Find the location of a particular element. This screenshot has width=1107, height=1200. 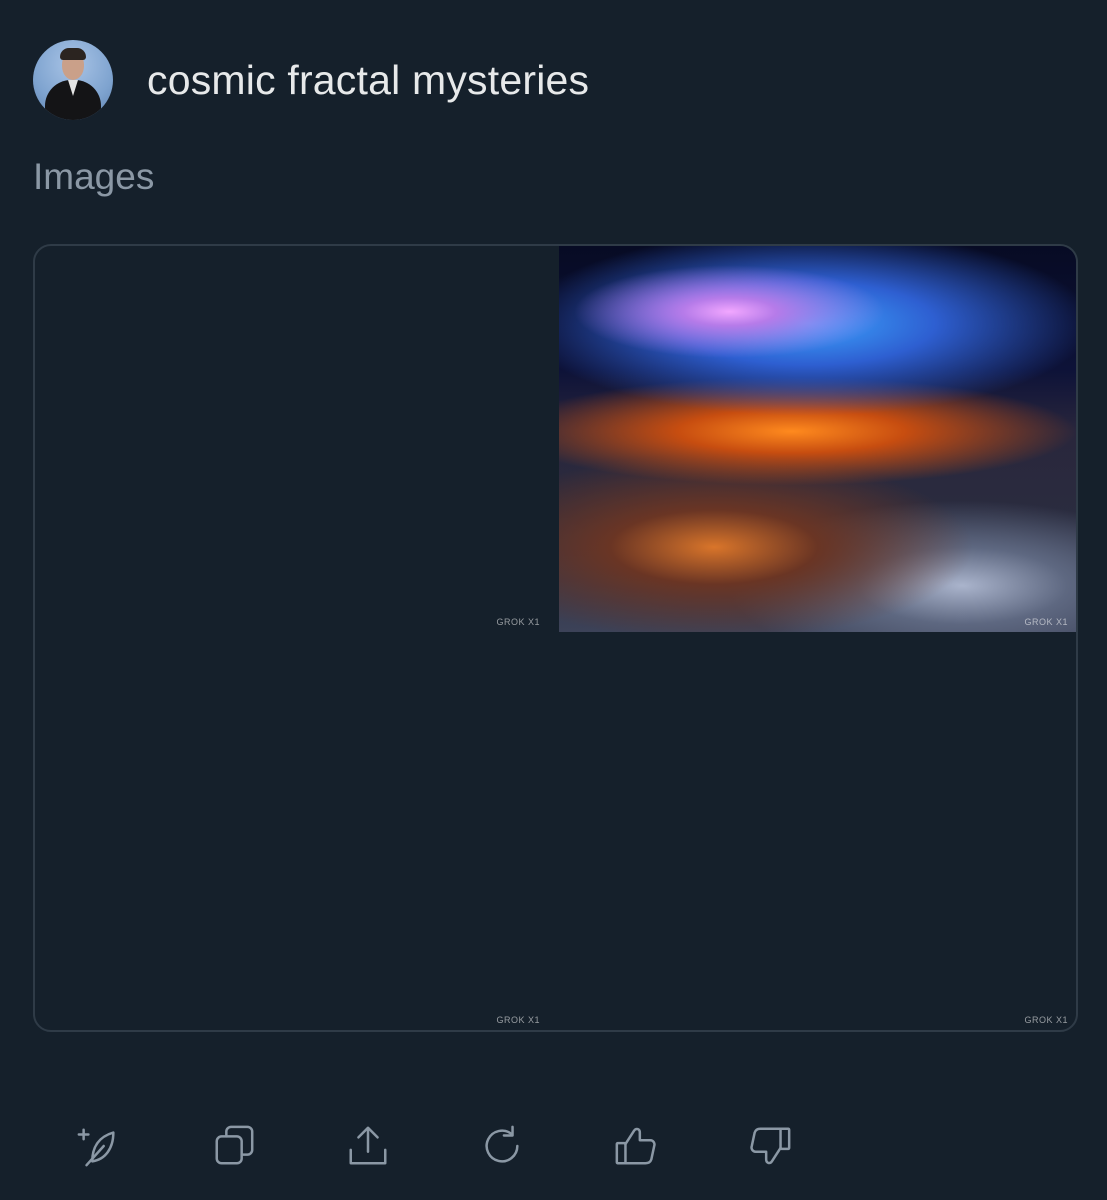

copy-icon is located at coordinates (234, 1145).